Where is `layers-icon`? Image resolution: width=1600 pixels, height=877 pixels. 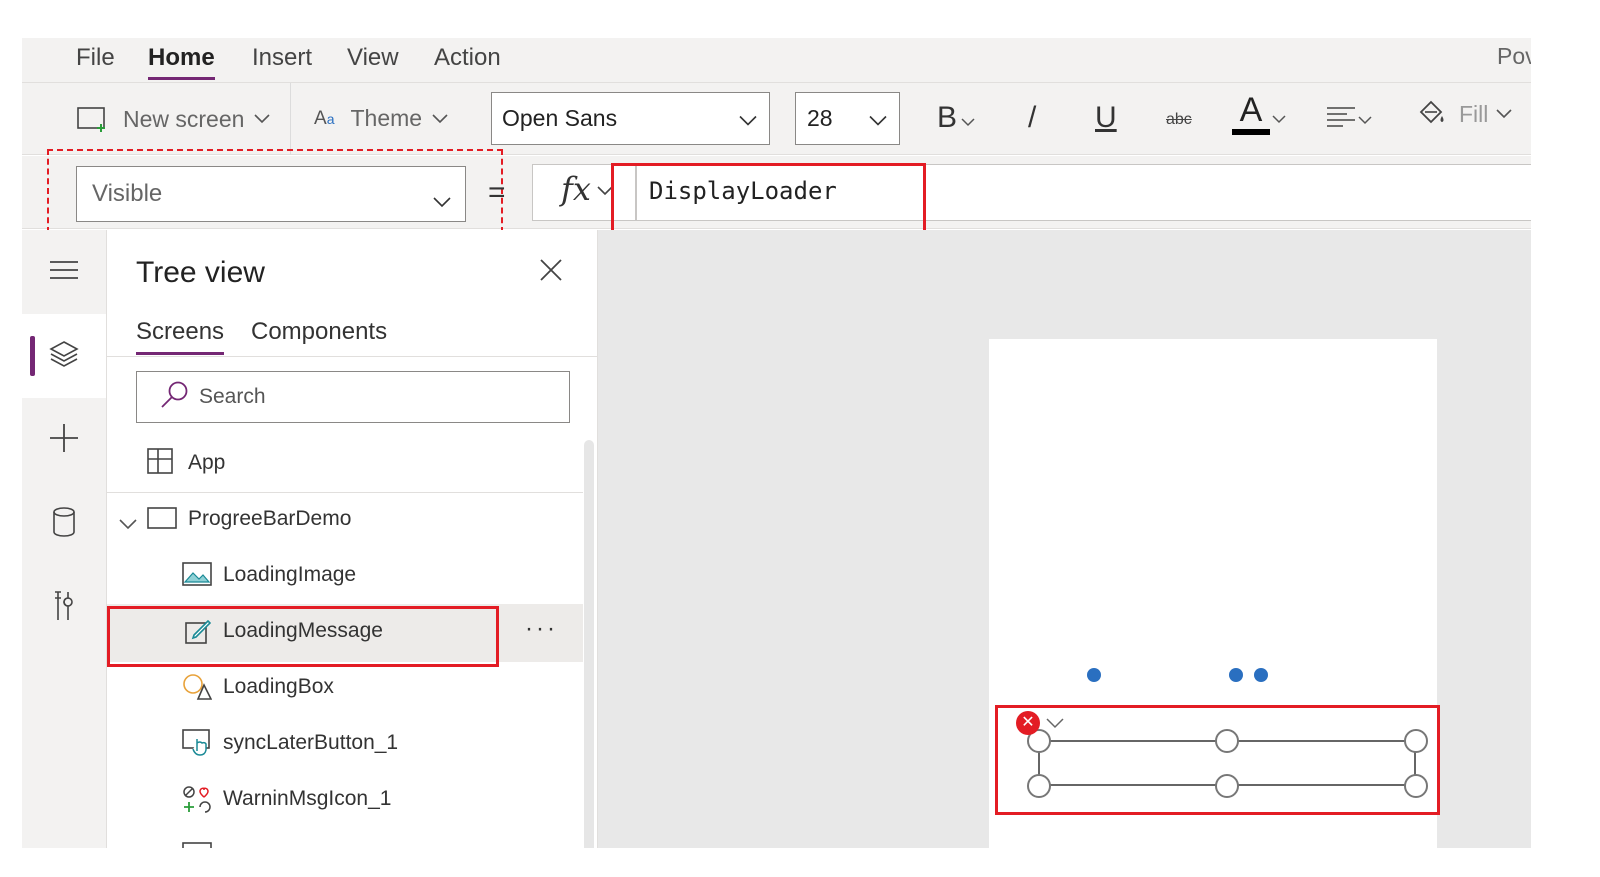
layers-icon is located at coordinates (64, 356).